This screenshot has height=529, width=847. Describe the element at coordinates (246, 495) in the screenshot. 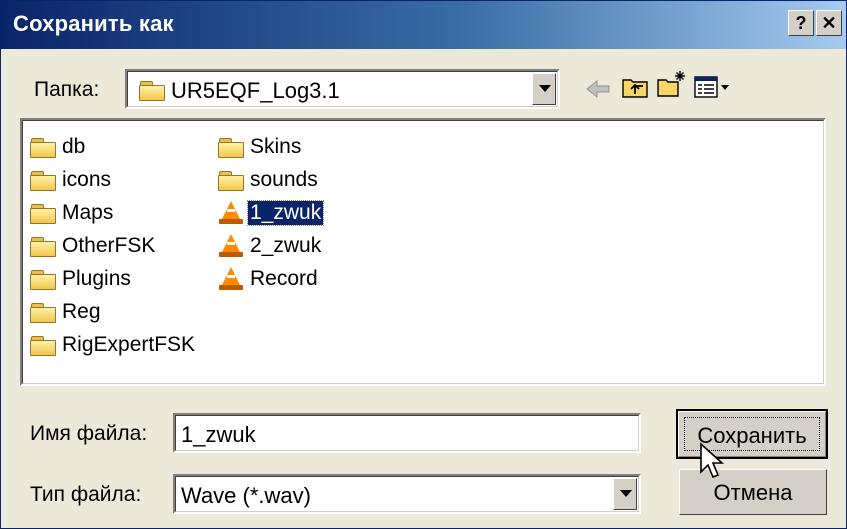

I see `filetype-select-value: Wave (*.wav)` at that location.